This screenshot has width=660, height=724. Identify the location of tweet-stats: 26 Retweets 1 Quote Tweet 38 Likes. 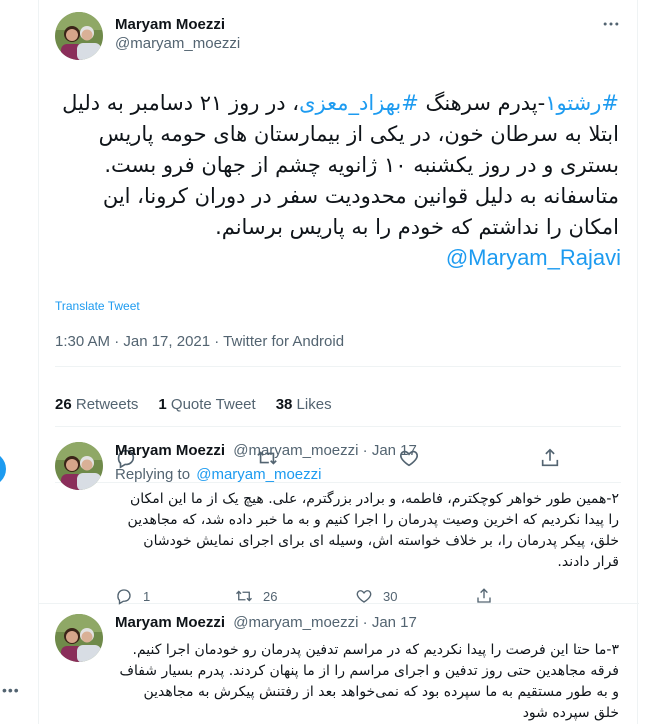
(338, 405).